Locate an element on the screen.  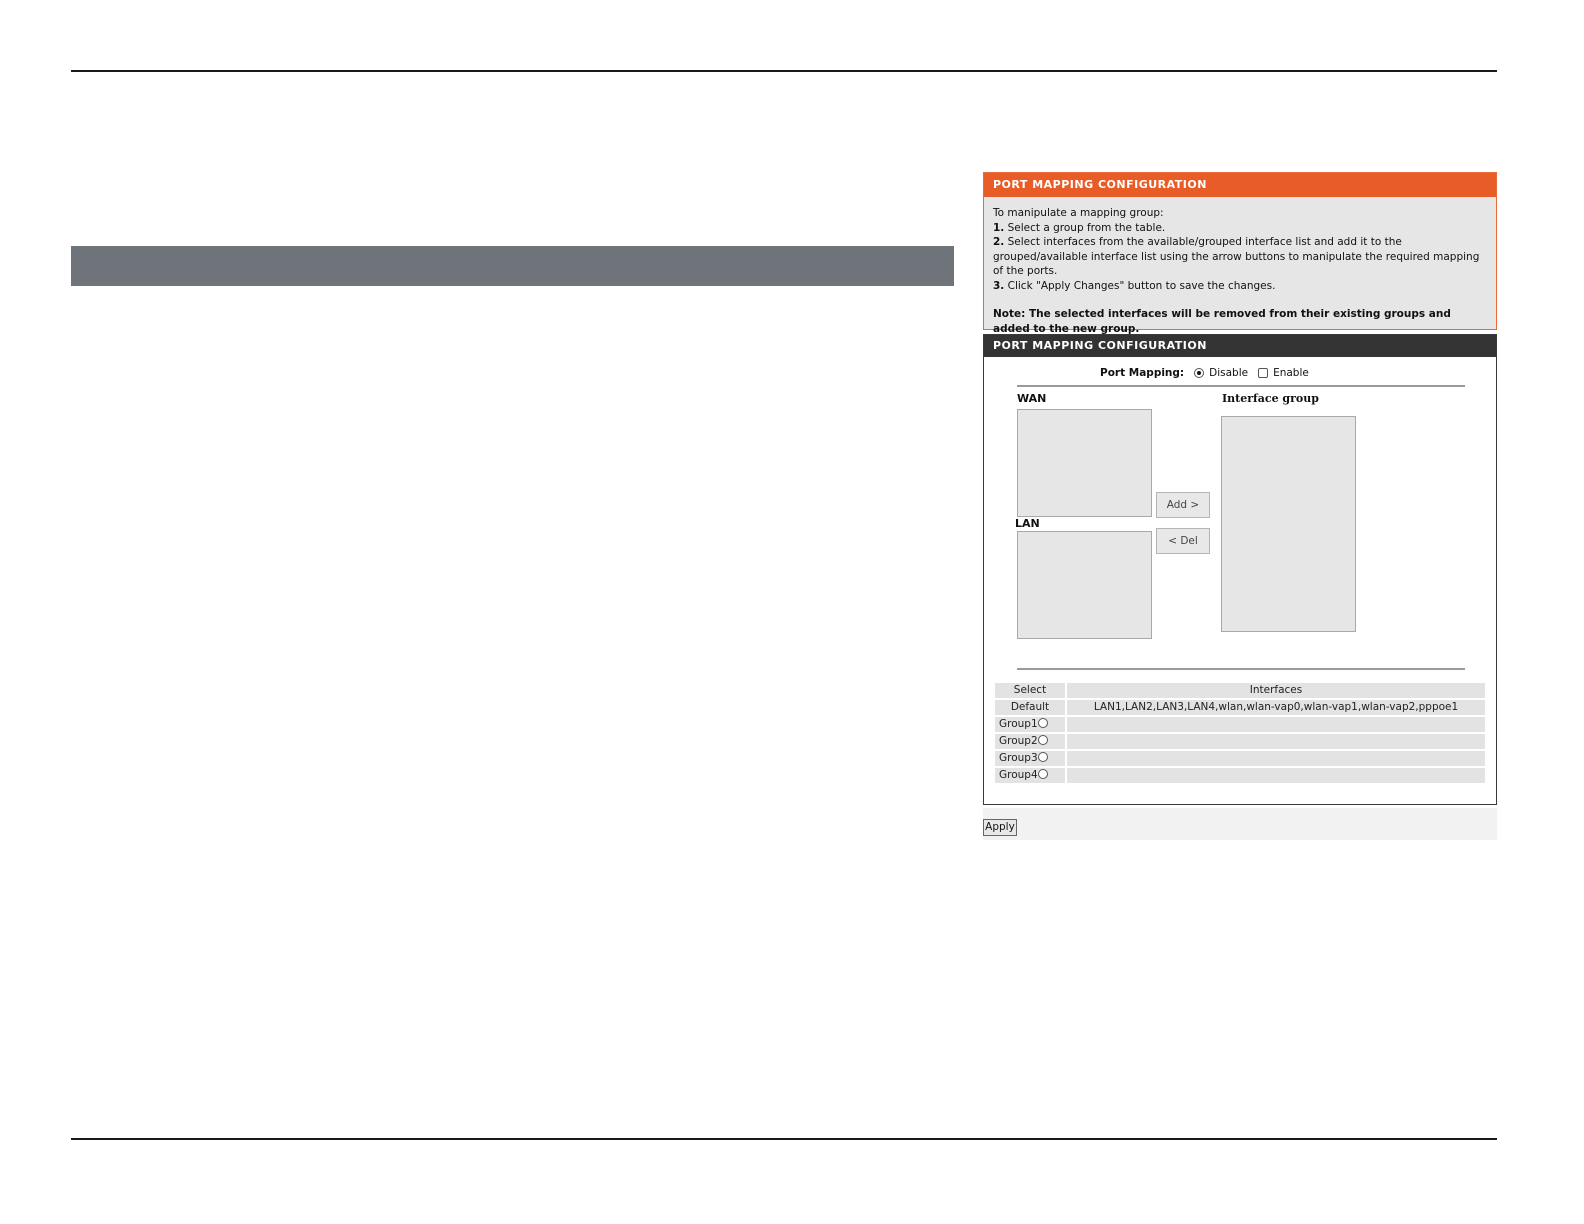
info-panel-title: PORT MAPPING CONFIGURATION is located at coordinates (1240, 185).